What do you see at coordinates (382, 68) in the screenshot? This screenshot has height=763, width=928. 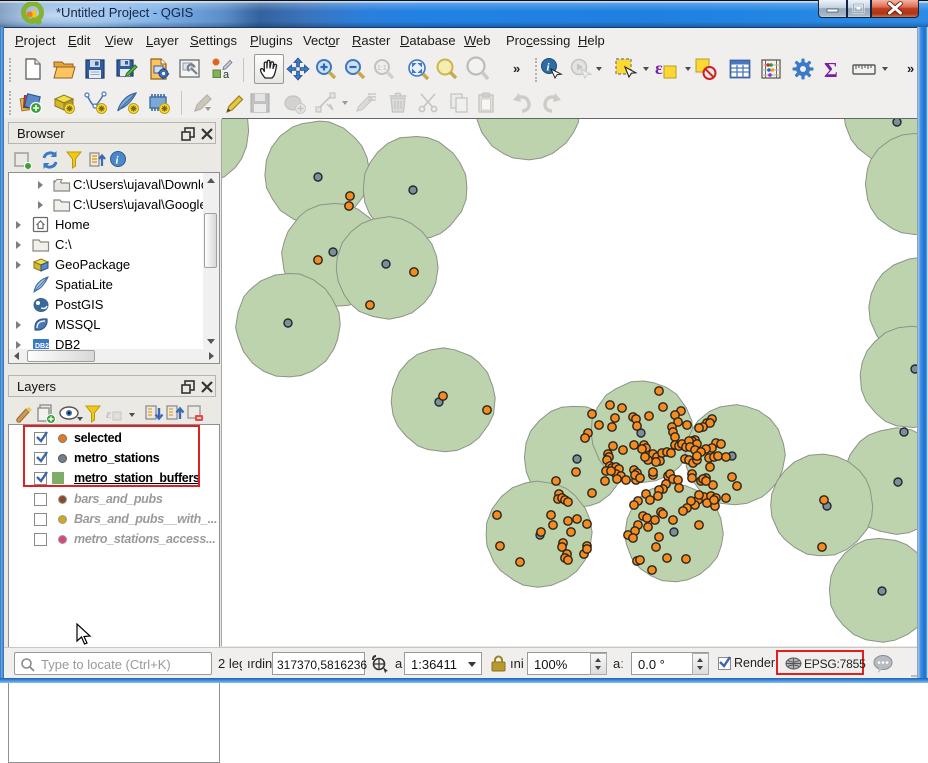 I see `svg-text: 1:1` at bounding box center [382, 68].